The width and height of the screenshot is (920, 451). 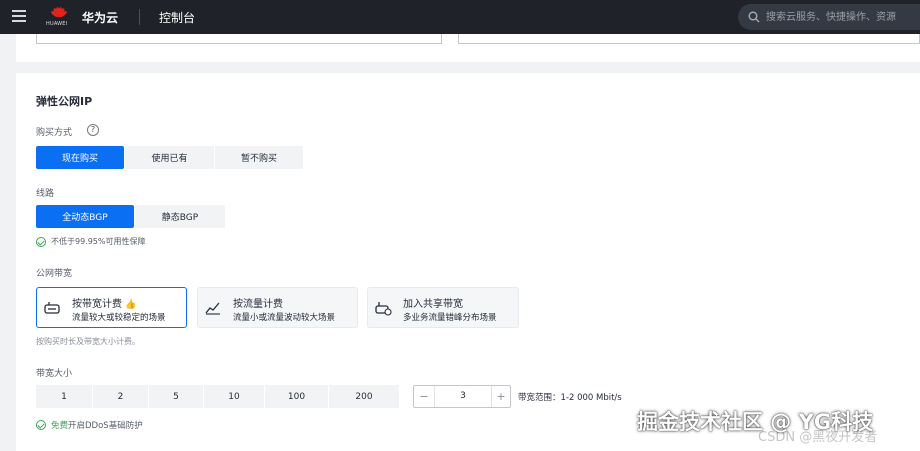 I want to click on previous-field-right, so click(x=689, y=39).